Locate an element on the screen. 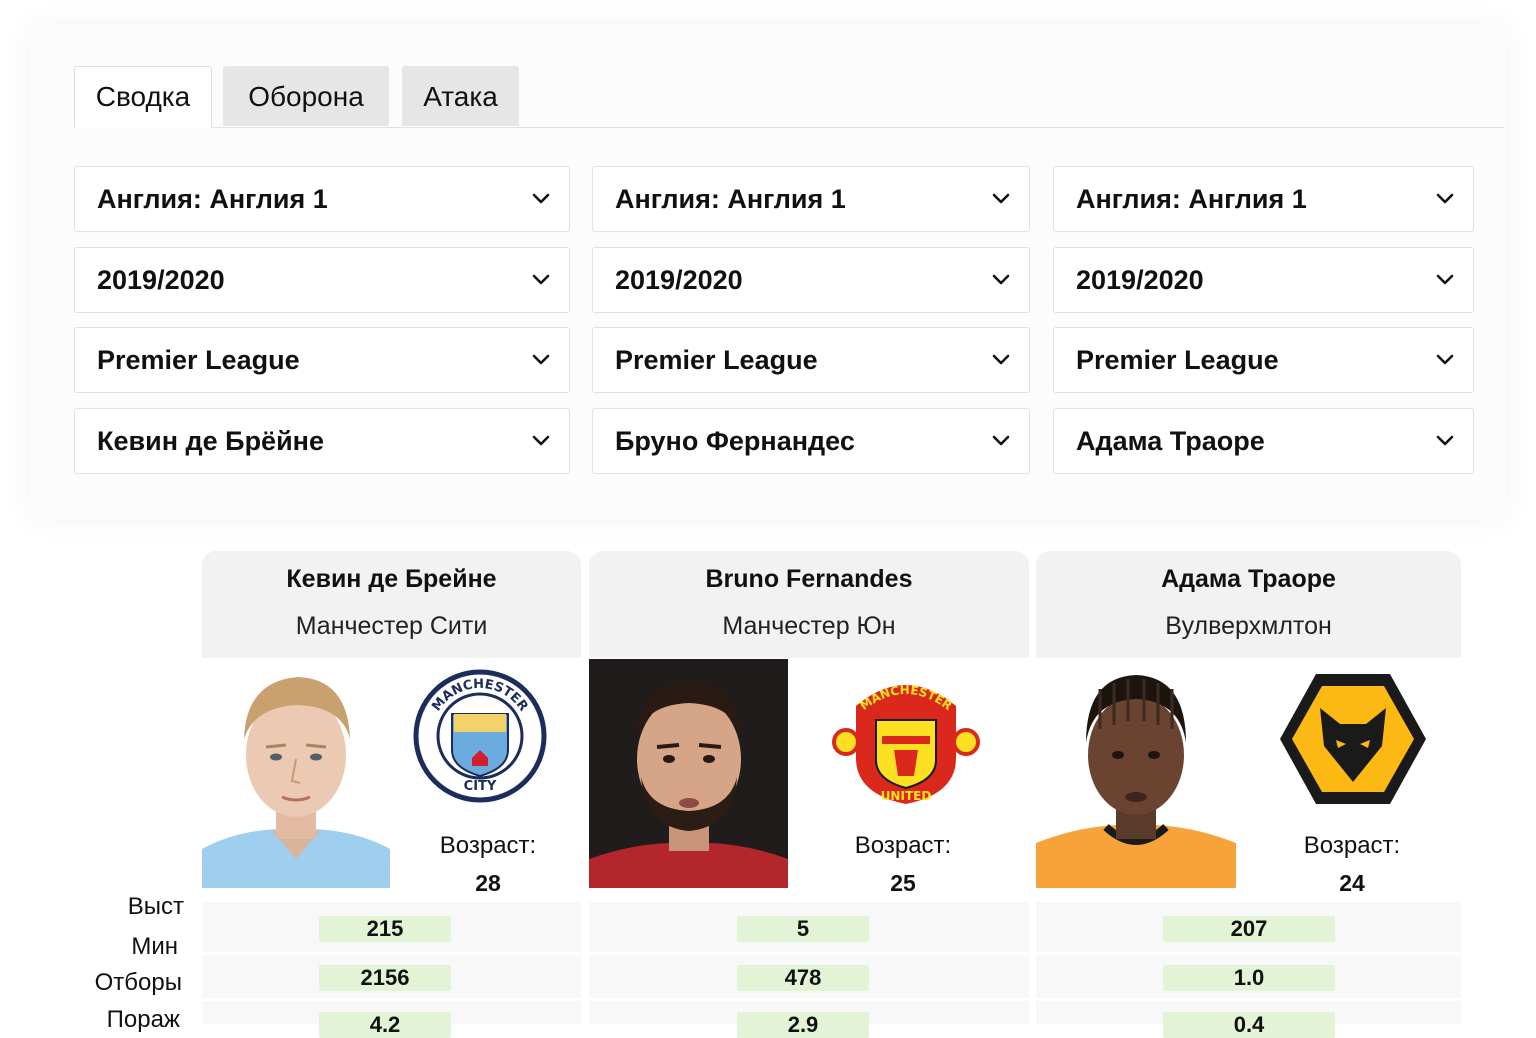 This screenshot has width=1536, height=1038. stat-label-tackles: Отборы is located at coordinates (138, 982).